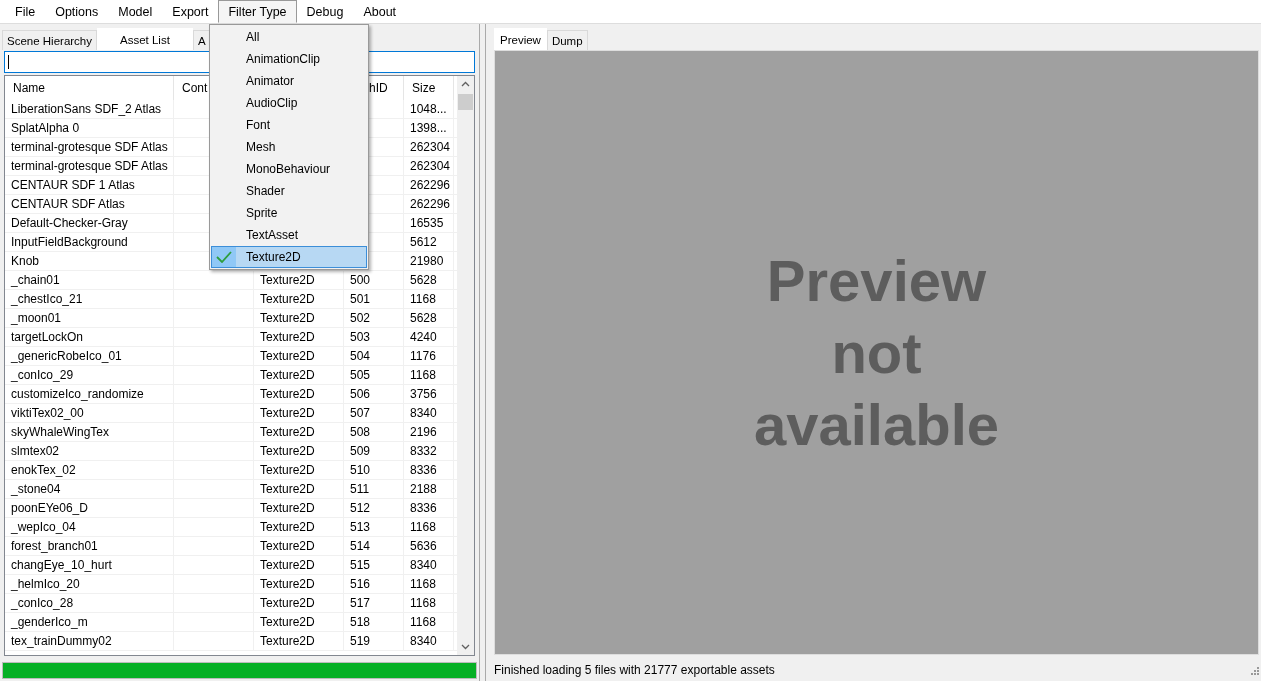 Image resolution: width=1261 pixels, height=681 pixels. What do you see at coordinates (49, 508) in the screenshot?
I see `table-cell-text: poonEYe06_D` at bounding box center [49, 508].